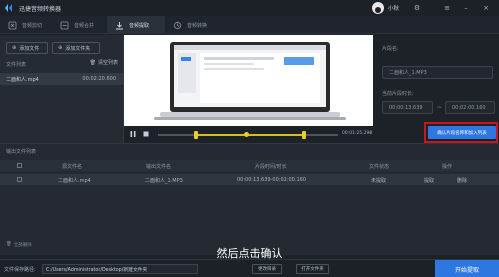 This screenshot has height=277, width=499. What do you see at coordinates (249, 8) in the screenshot?
I see `title-bar: 迅捷音频转换器 小秋 ⚙ ≡ – ×` at bounding box center [249, 8].